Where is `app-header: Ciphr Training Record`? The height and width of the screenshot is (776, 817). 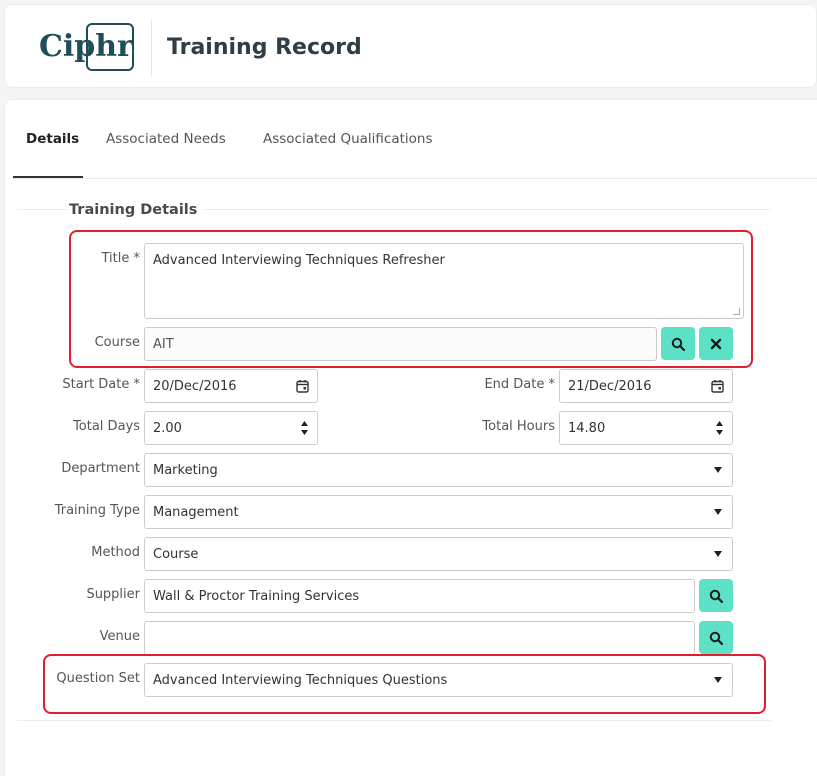 app-header: Ciphr Training Record is located at coordinates (410, 46).